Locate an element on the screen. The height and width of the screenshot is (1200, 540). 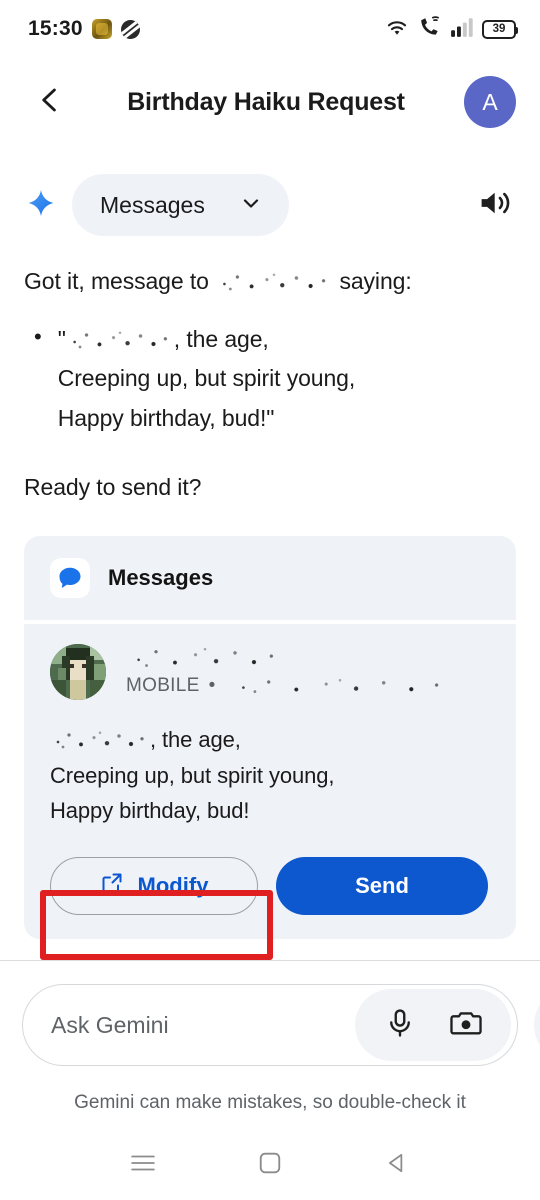
prompt-input-container is located at coordinates (270, 1025).